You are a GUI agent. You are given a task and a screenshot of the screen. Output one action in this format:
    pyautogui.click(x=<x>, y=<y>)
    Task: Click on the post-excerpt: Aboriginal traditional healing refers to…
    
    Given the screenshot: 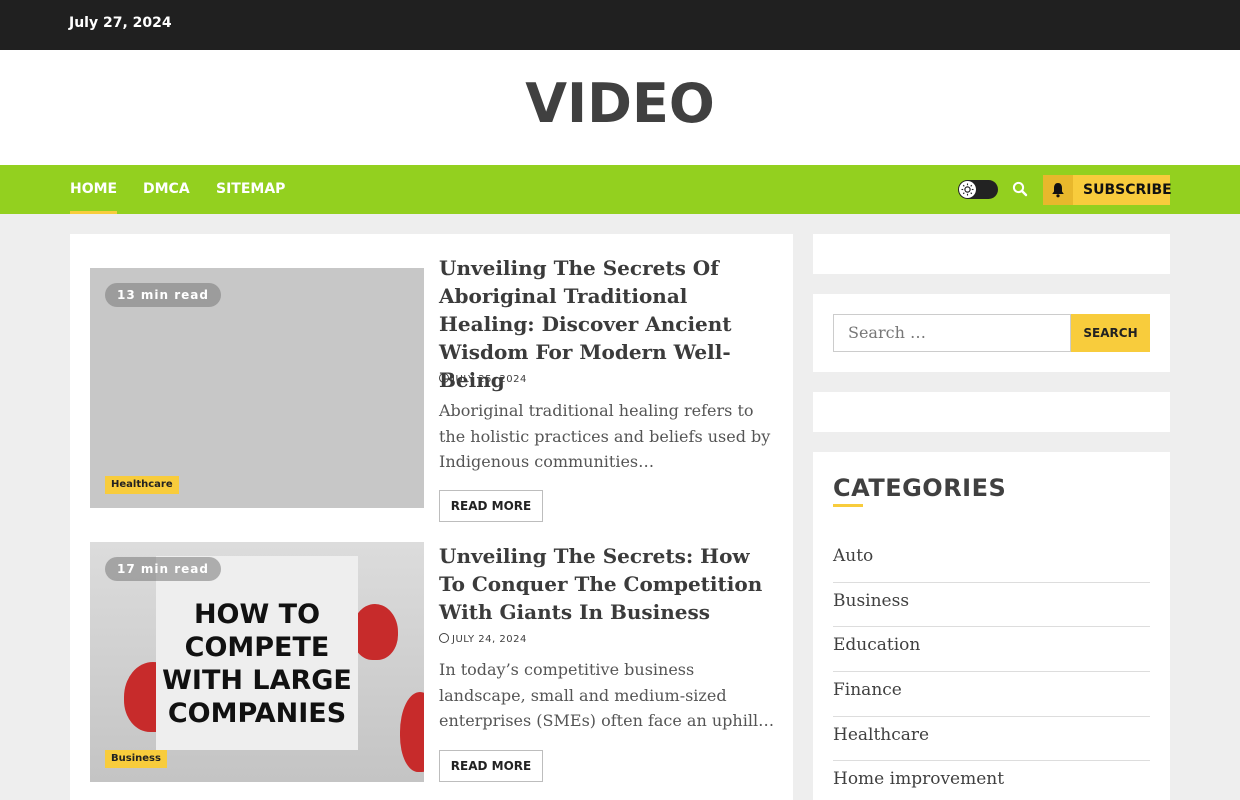 What is the action you would take?
    pyautogui.click(x=605, y=436)
    